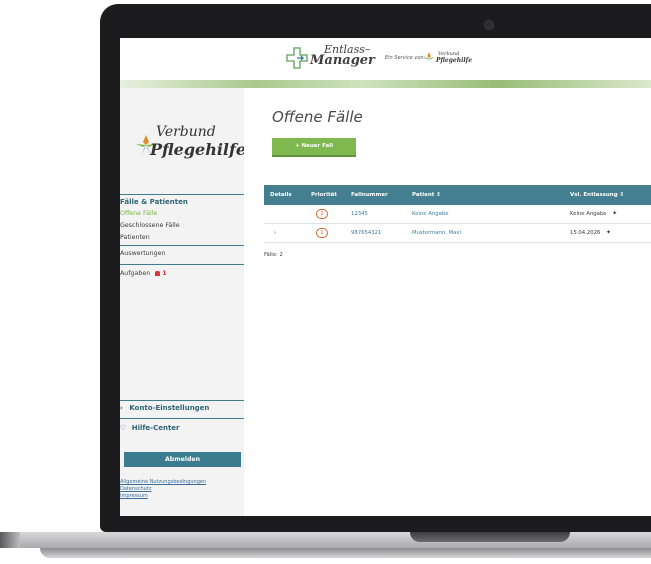  I want to click on laptop-base-edge, so click(10, 540).